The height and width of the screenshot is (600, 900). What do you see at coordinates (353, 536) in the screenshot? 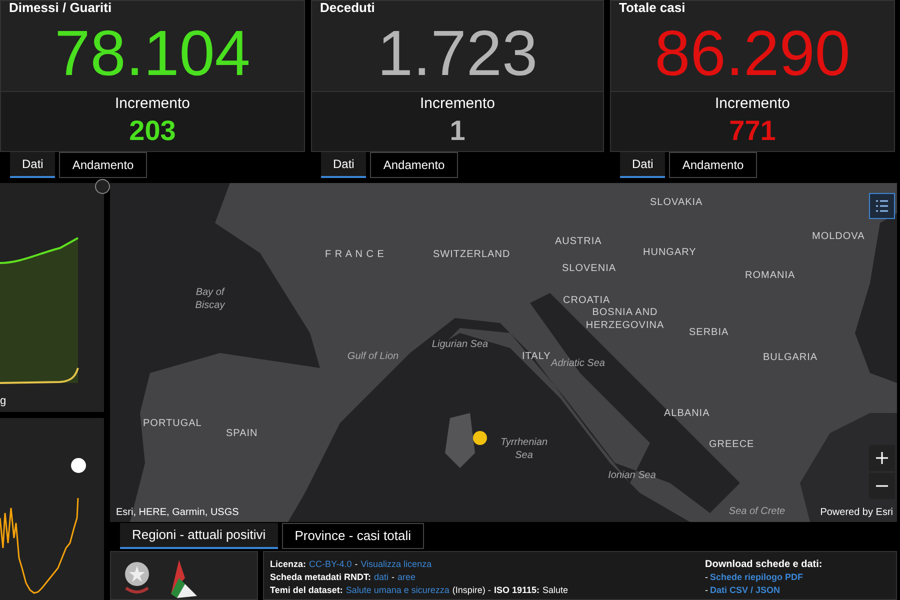
I see `layer-tab: Province - casi totali` at bounding box center [353, 536].